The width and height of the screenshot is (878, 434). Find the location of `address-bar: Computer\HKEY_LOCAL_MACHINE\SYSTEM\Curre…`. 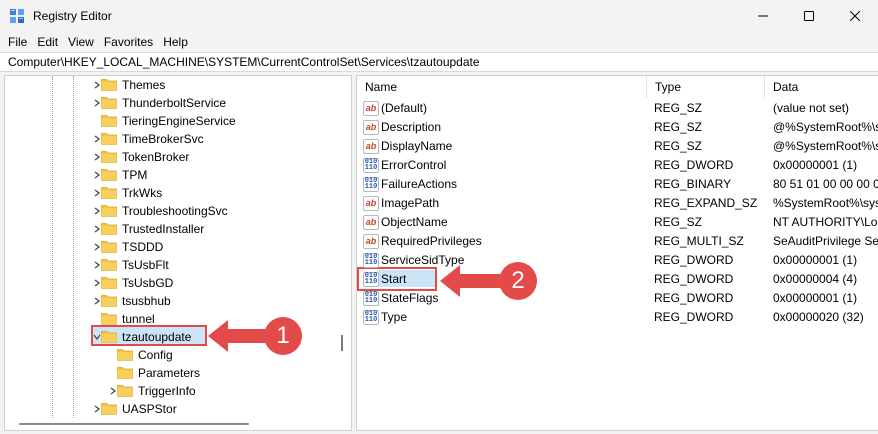

address-bar: Computer\HKEY_LOCAL_MACHINE\SYSTEM\Curre… is located at coordinates (439, 62).